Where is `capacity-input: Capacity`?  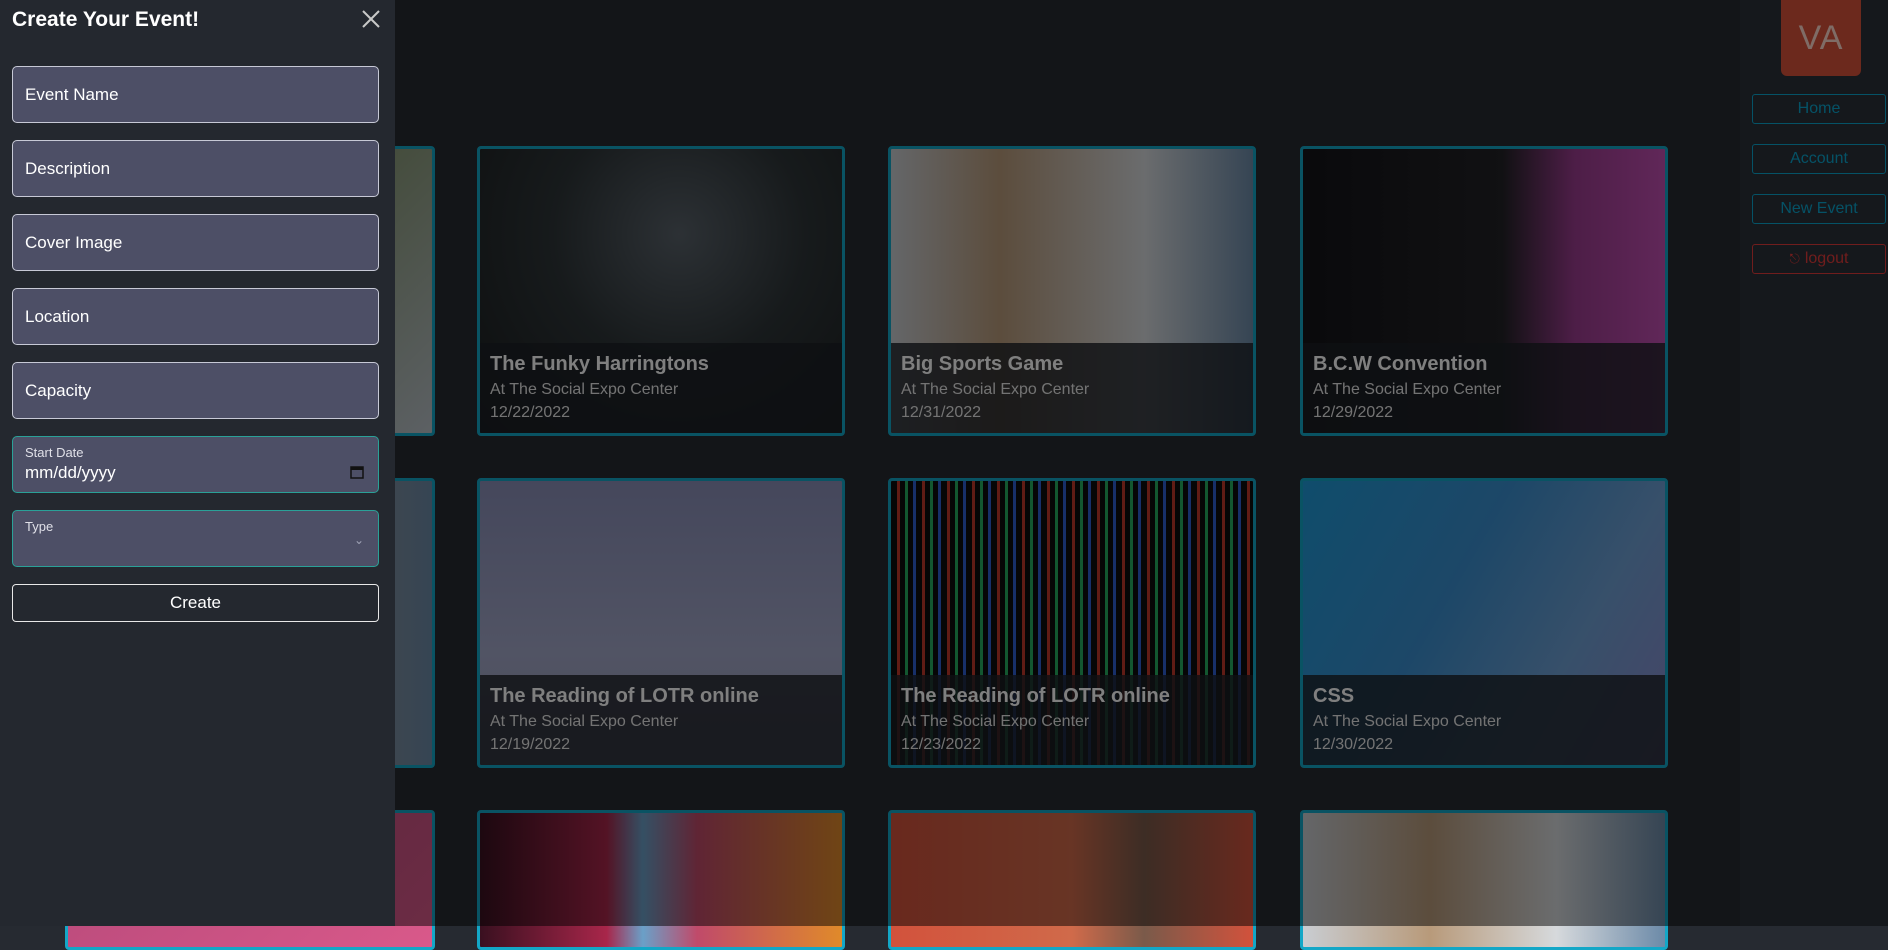 capacity-input: Capacity is located at coordinates (195, 390).